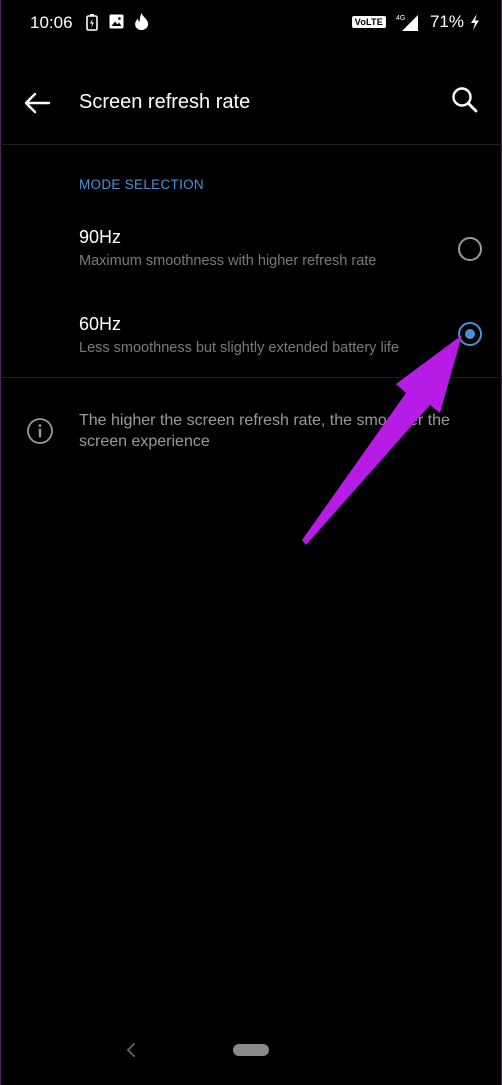 The width and height of the screenshot is (502, 1085). Describe the element at coordinates (51, 22) in the screenshot. I see `status-time: 10:06` at that location.